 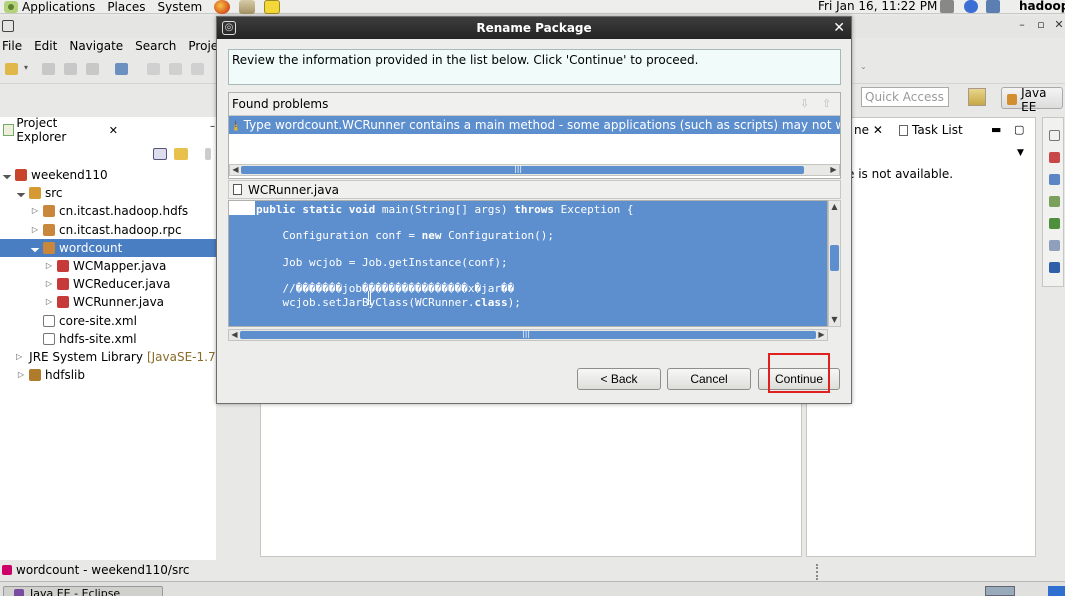 I want to click on panel-clock: Fri Jan 16, 11:22 PM, so click(x=877, y=6).